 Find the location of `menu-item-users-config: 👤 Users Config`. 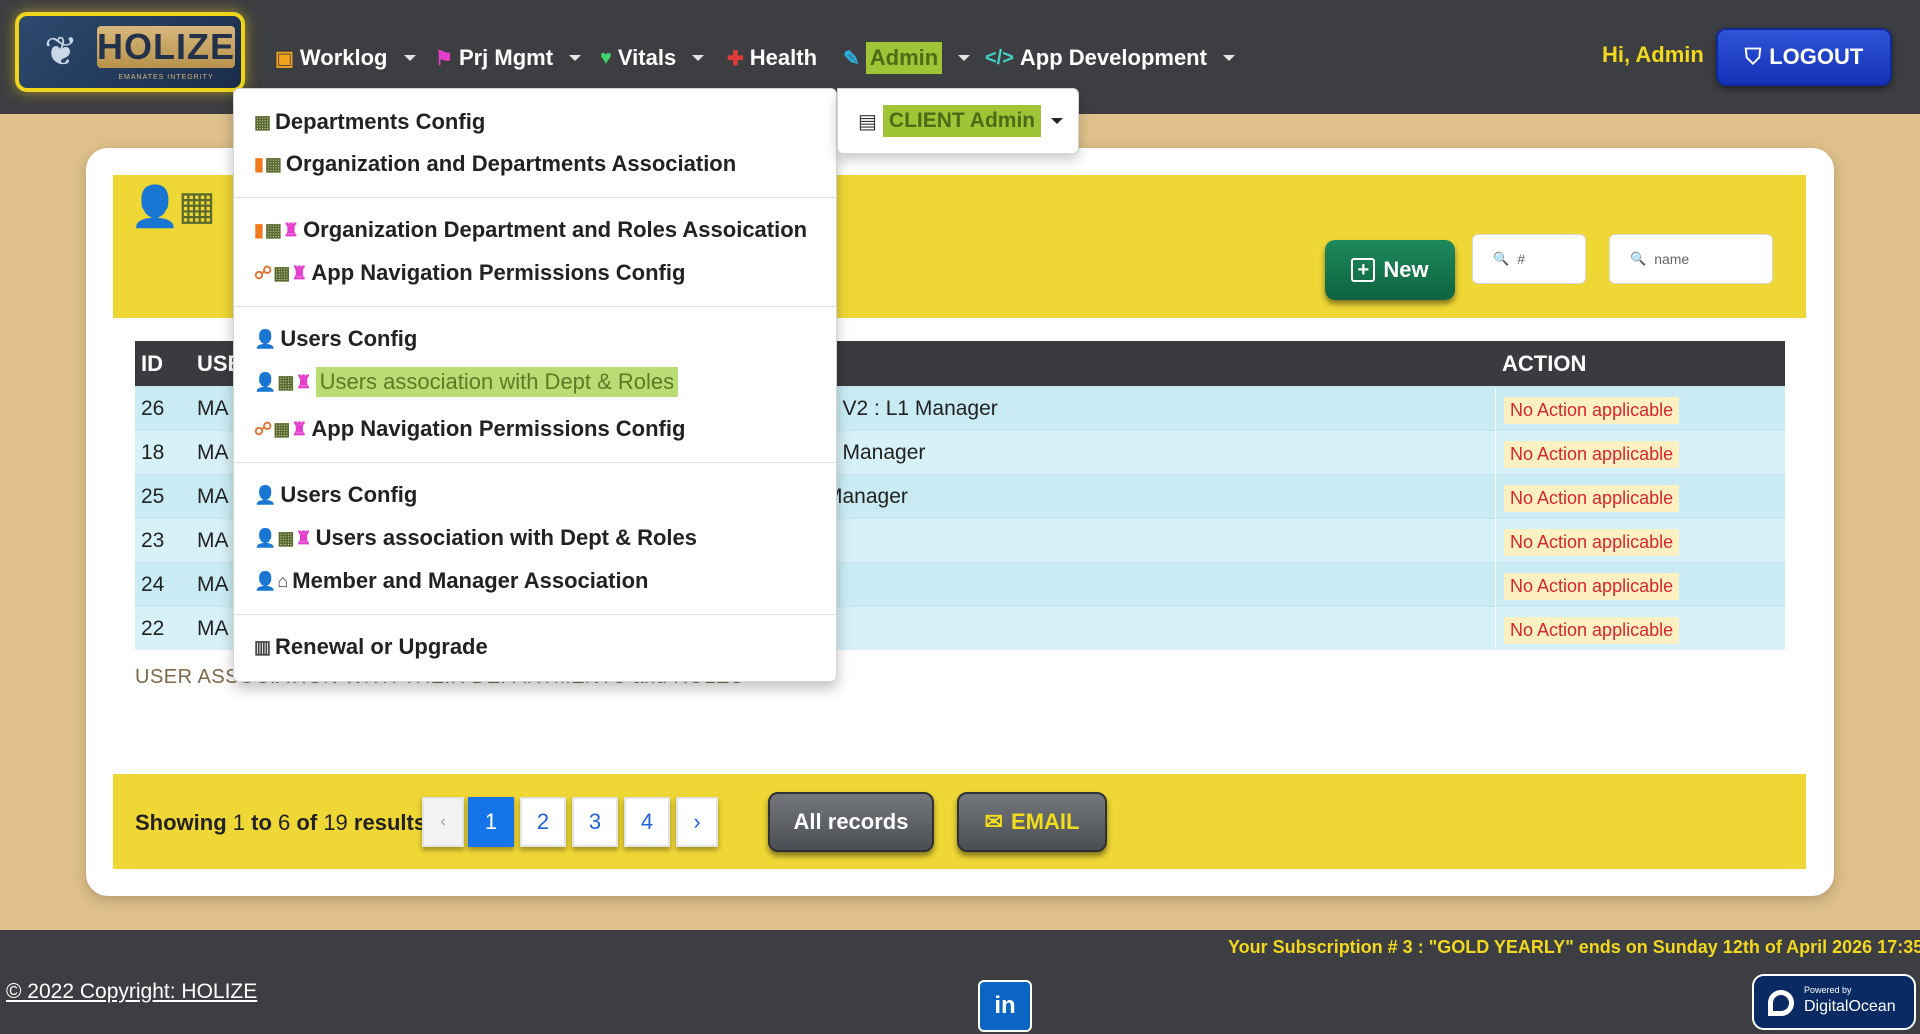

menu-item-users-config: 👤 Users Config is located at coordinates (335, 339).